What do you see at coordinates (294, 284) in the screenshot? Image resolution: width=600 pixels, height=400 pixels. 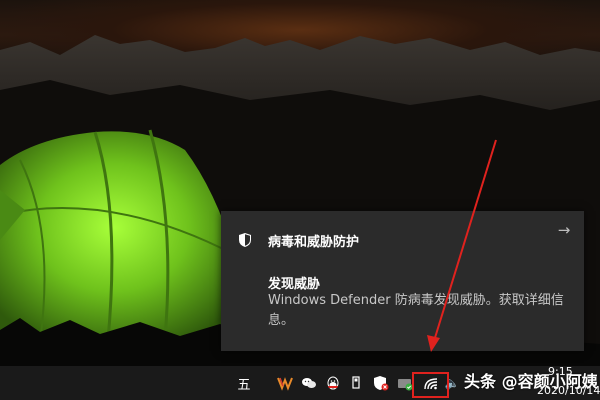 I see `notification-title: 发现威胁` at bounding box center [294, 284].